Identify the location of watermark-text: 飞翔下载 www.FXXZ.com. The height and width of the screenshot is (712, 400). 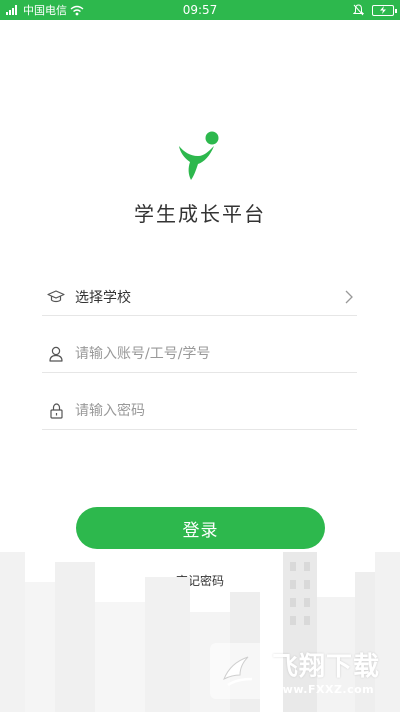
(326, 671).